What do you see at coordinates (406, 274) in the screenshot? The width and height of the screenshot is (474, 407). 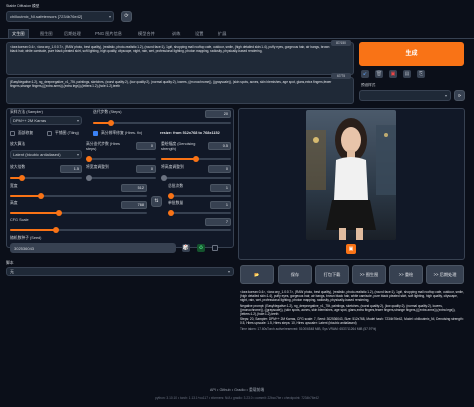 I see `send-to-inpaint-button: >> 重绘` at bounding box center [406, 274].